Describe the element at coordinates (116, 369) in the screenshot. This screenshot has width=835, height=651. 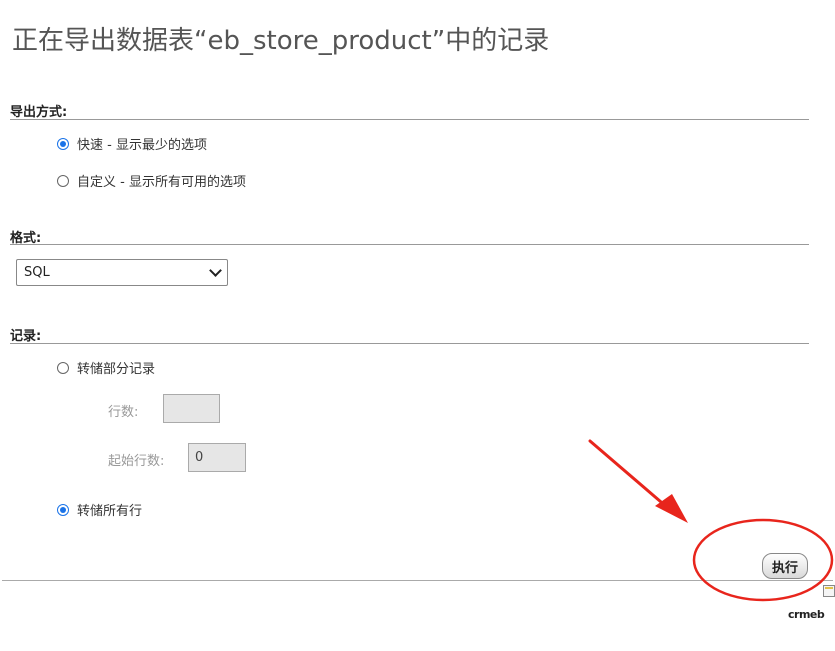
I see `dump-partial-label: 转储部分记录` at that location.